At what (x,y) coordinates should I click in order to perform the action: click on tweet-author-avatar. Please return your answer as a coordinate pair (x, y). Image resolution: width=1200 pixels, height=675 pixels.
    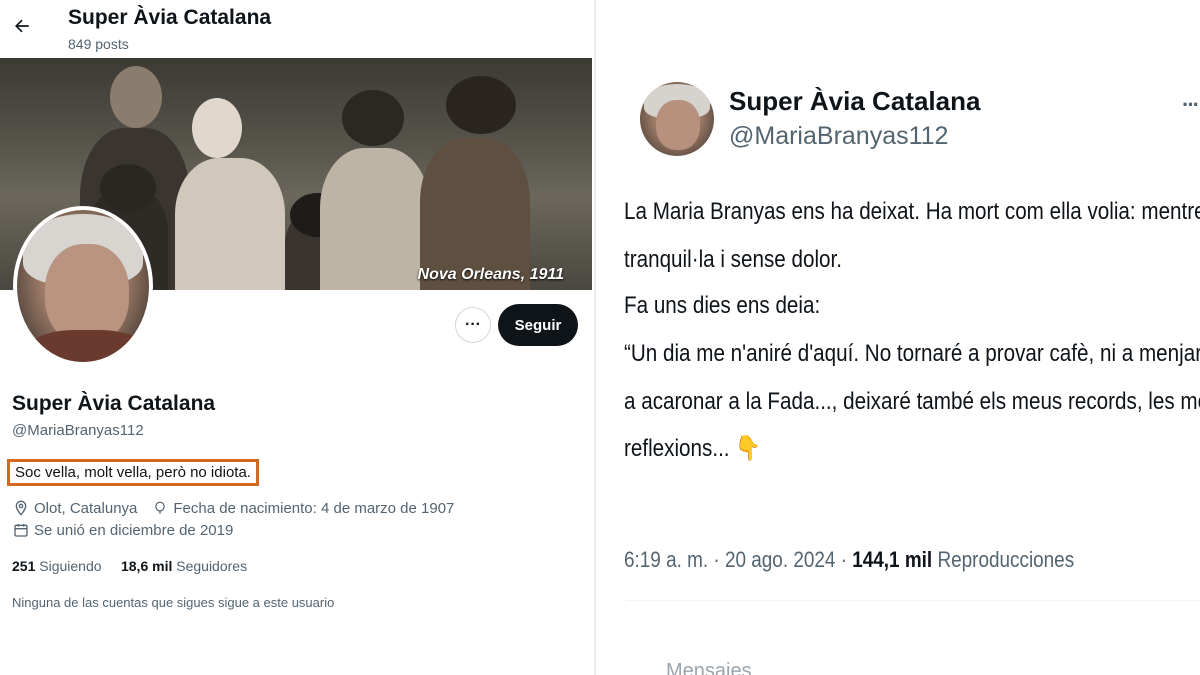
    Looking at the image, I should click on (677, 119).